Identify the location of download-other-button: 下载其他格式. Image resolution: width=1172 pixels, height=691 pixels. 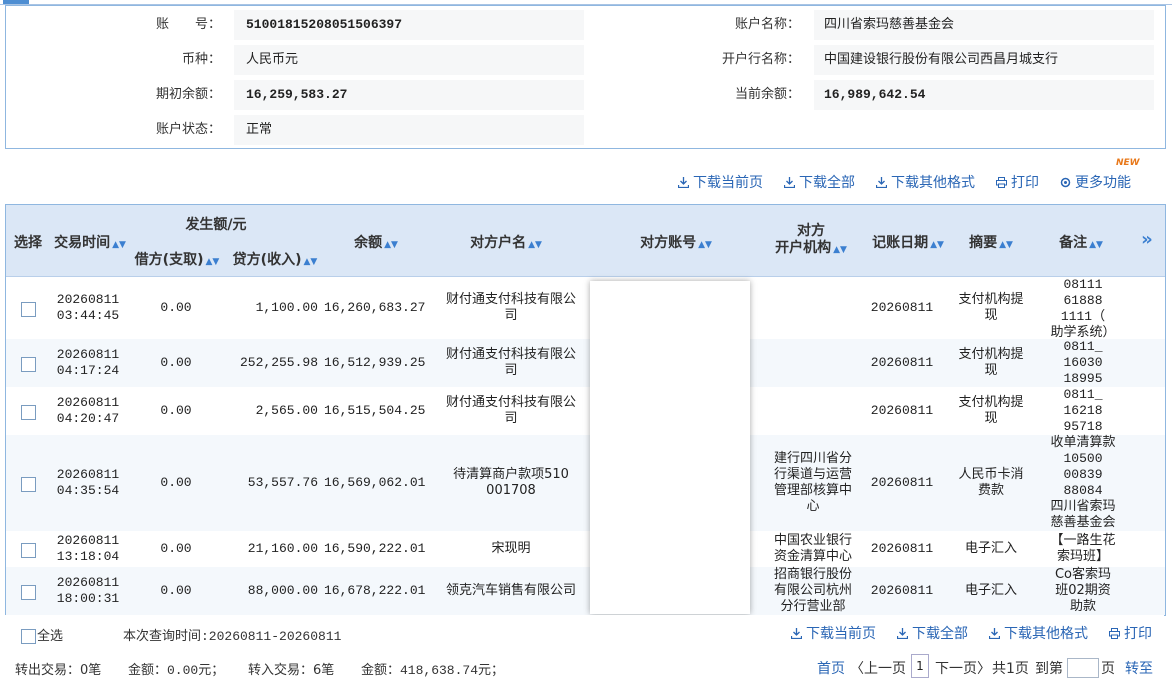
(925, 183).